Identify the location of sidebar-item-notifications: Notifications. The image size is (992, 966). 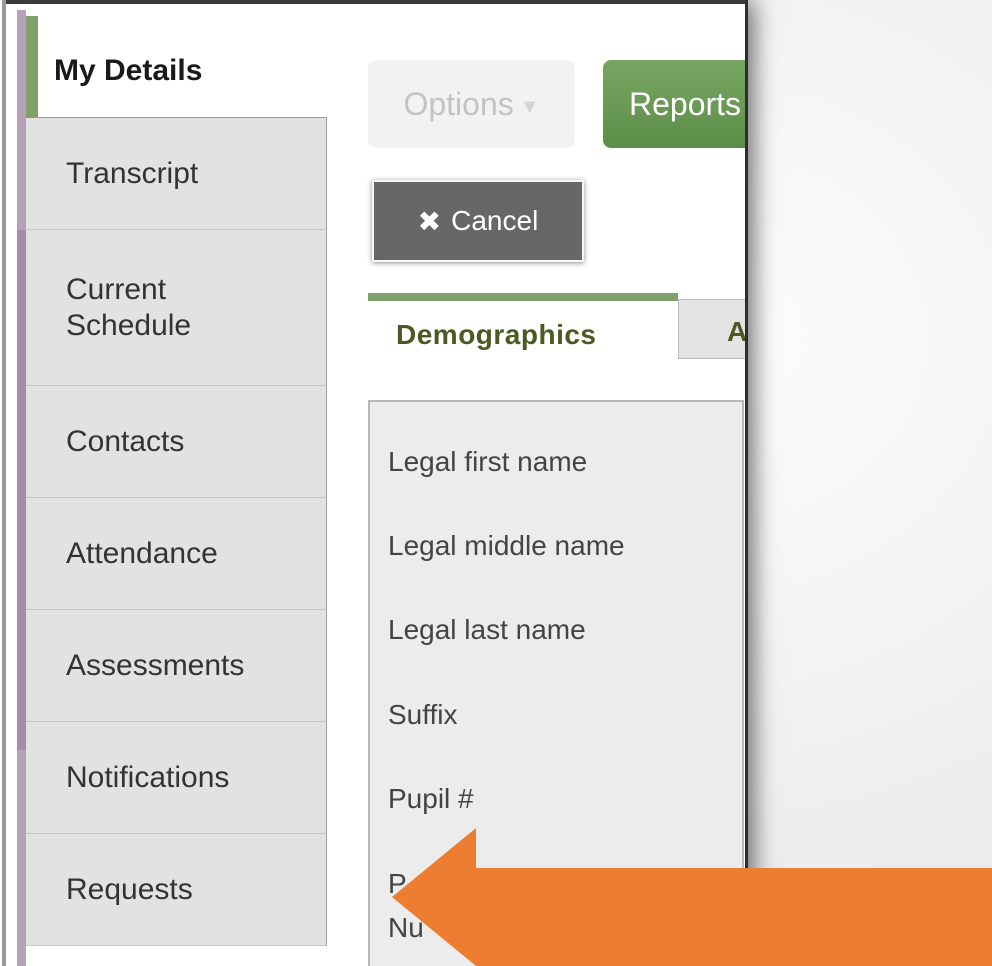
(176, 778).